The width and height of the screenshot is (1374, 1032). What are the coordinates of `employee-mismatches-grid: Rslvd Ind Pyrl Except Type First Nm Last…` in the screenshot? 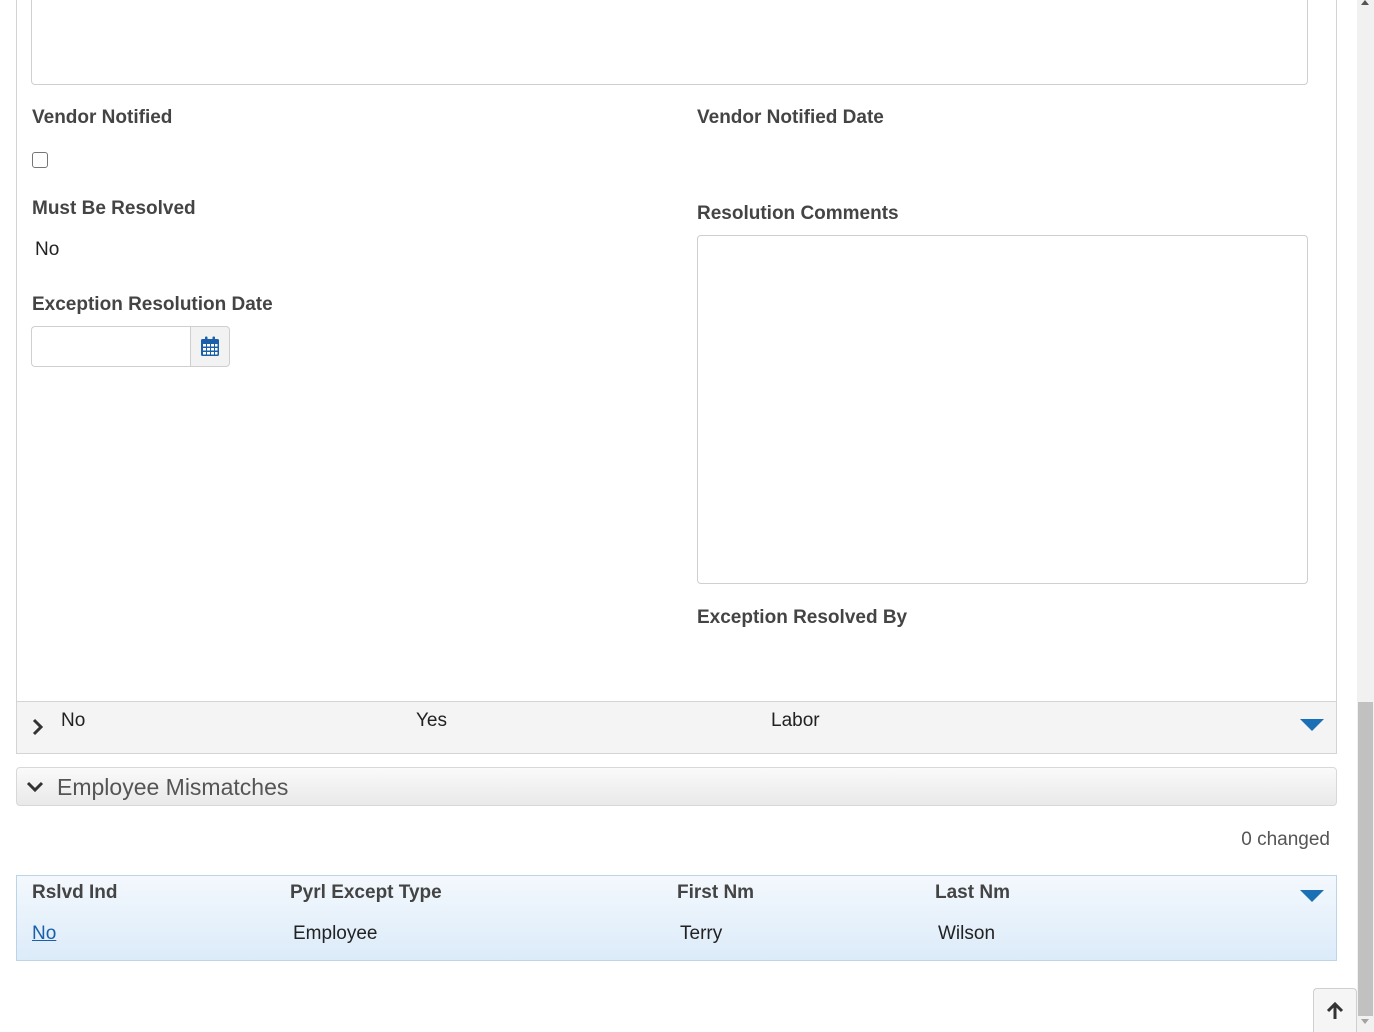 It's located at (676, 918).